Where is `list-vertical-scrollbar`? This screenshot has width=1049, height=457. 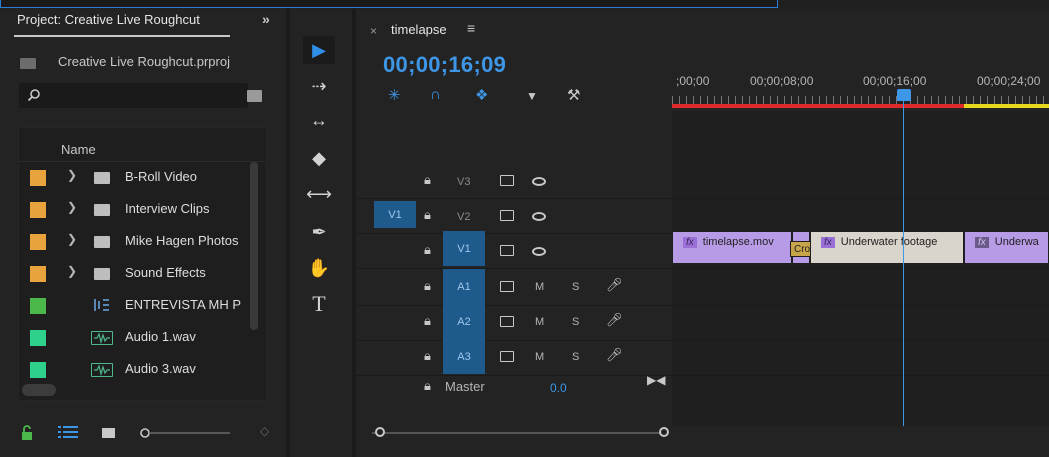 list-vertical-scrollbar is located at coordinates (254, 246).